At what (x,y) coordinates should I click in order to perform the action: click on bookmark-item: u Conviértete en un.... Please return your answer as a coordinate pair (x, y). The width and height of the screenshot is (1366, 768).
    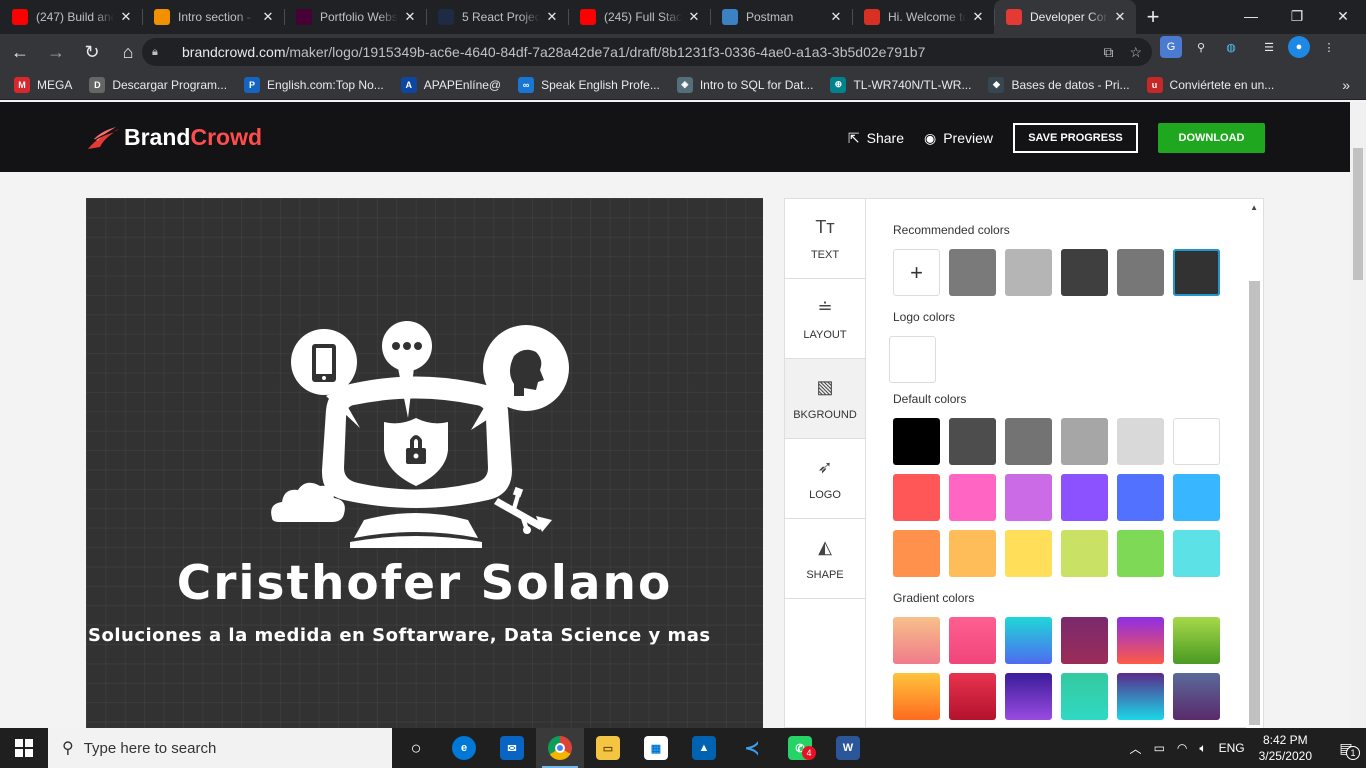
    Looking at the image, I should click on (1210, 84).